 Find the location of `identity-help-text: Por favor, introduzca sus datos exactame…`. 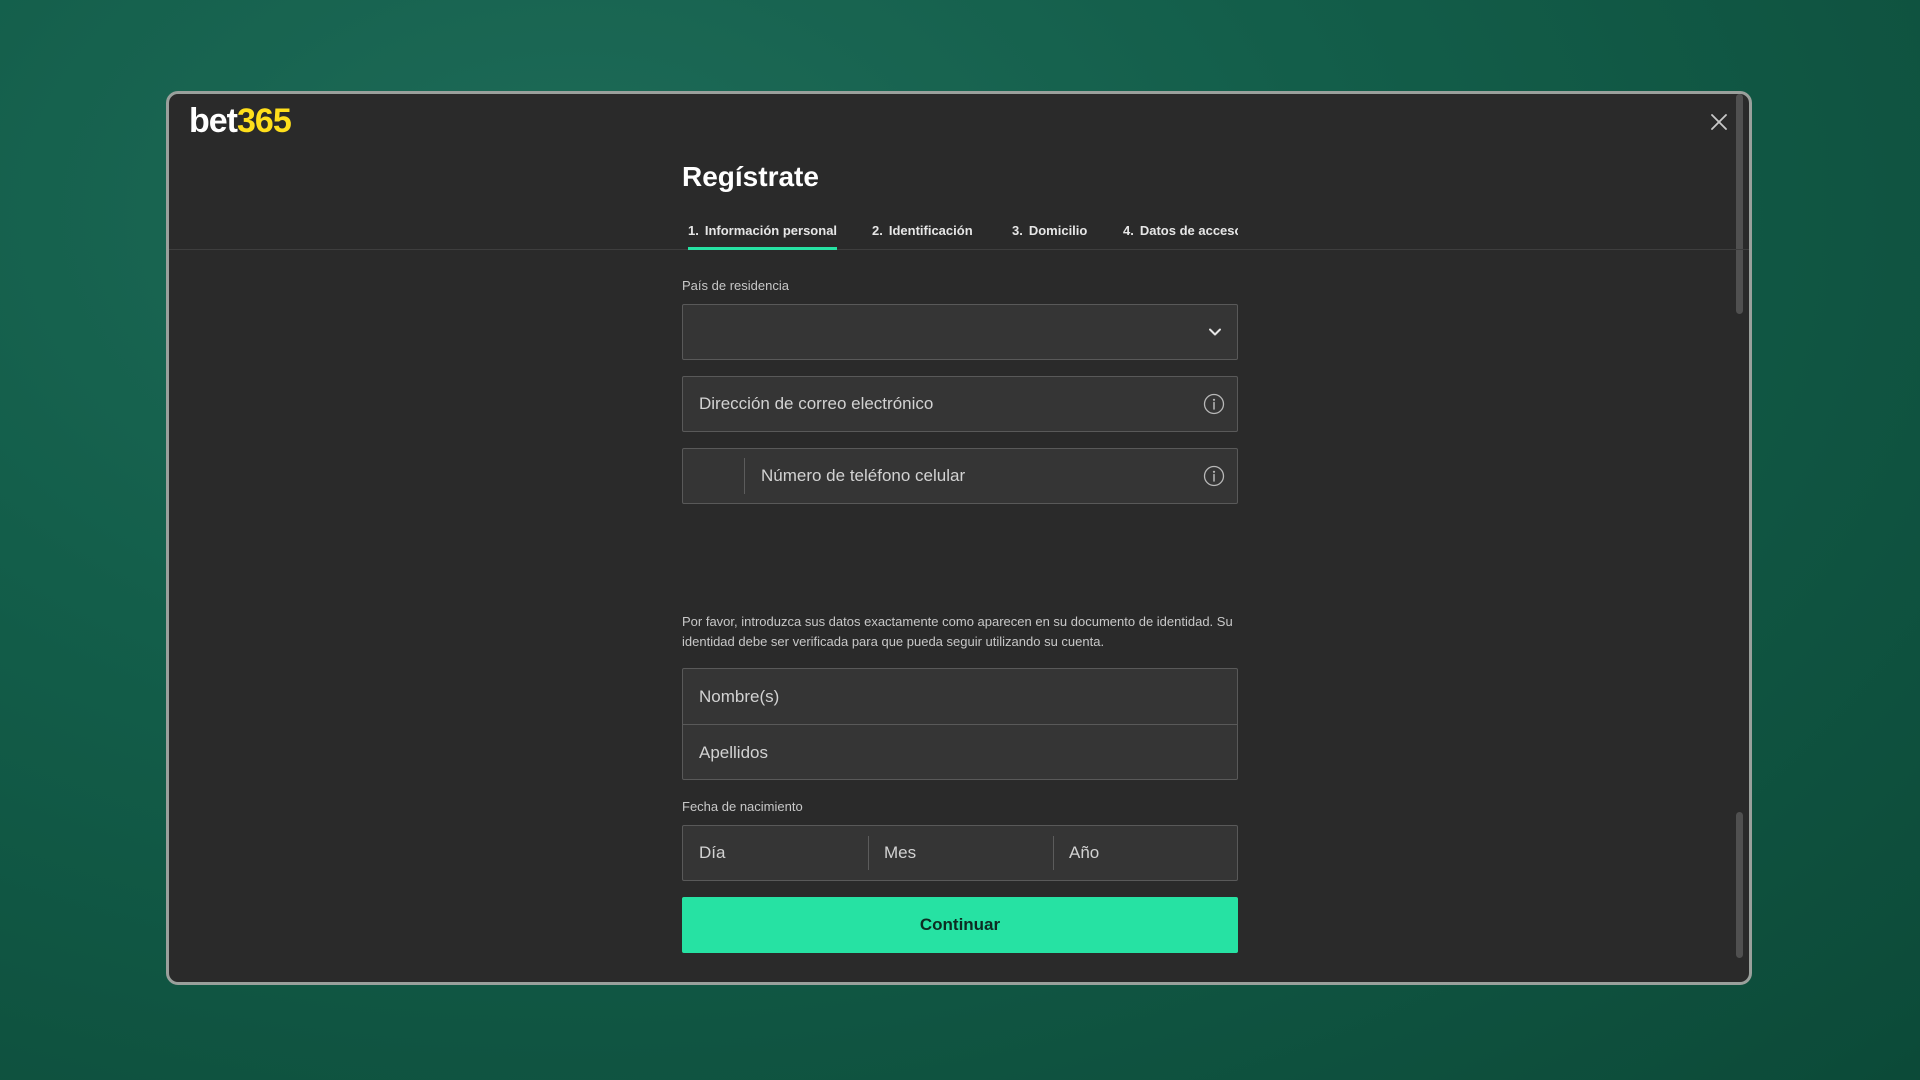

identity-help-text: Por favor, introduzca sus datos exactame… is located at coordinates (957, 631).